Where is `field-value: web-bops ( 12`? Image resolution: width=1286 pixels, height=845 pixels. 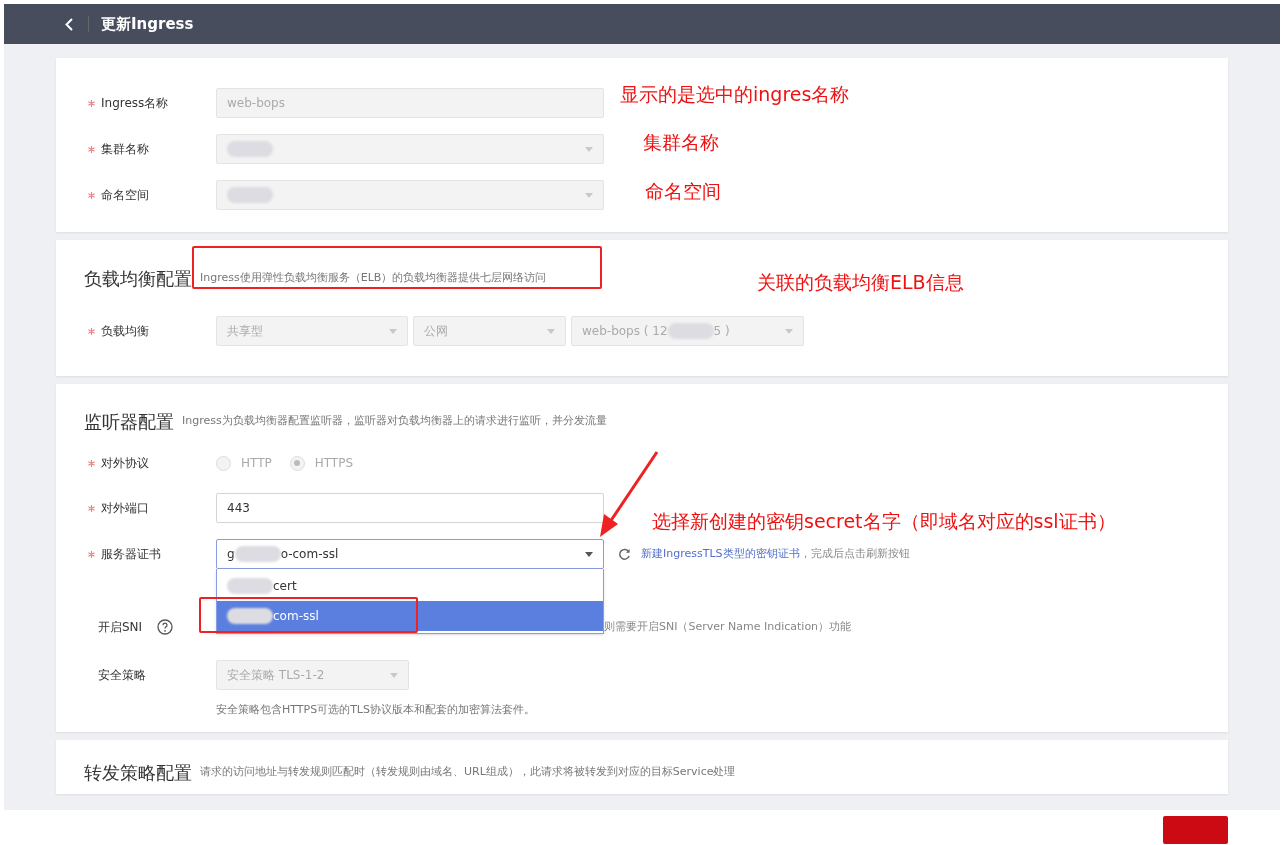 field-value: web-bops ( 12 is located at coordinates (625, 331).